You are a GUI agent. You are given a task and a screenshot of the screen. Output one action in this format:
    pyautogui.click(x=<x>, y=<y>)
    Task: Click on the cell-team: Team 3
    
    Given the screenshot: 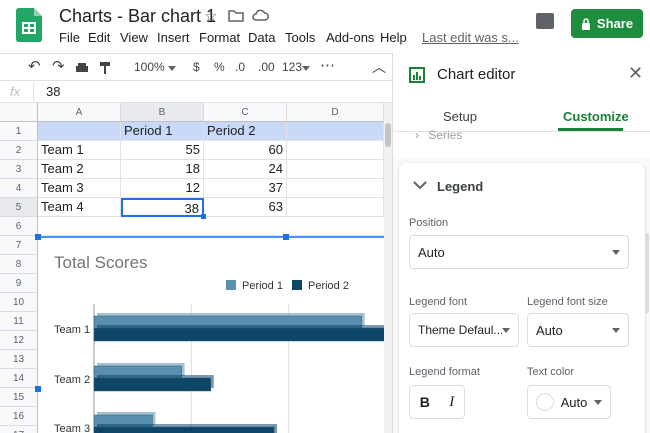 What is the action you would take?
    pyautogui.click(x=79, y=188)
    